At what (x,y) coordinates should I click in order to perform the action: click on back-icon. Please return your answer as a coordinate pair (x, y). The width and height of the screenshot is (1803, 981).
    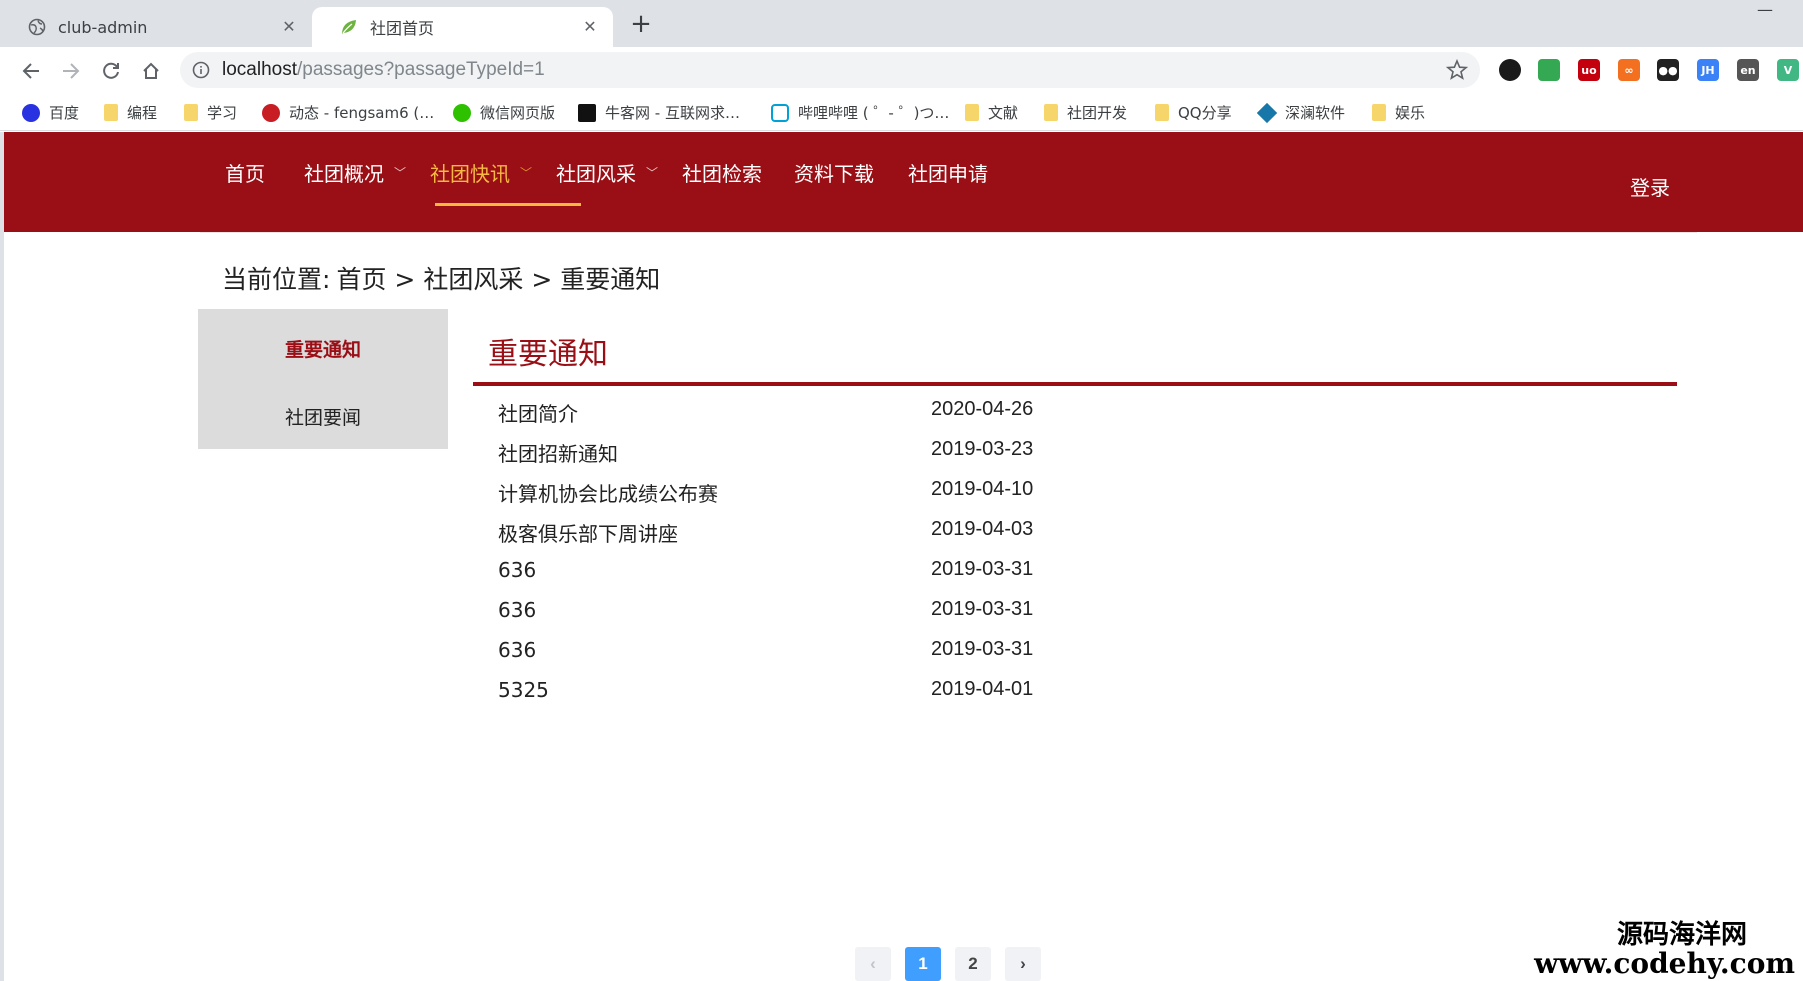
    Looking at the image, I should click on (31, 71).